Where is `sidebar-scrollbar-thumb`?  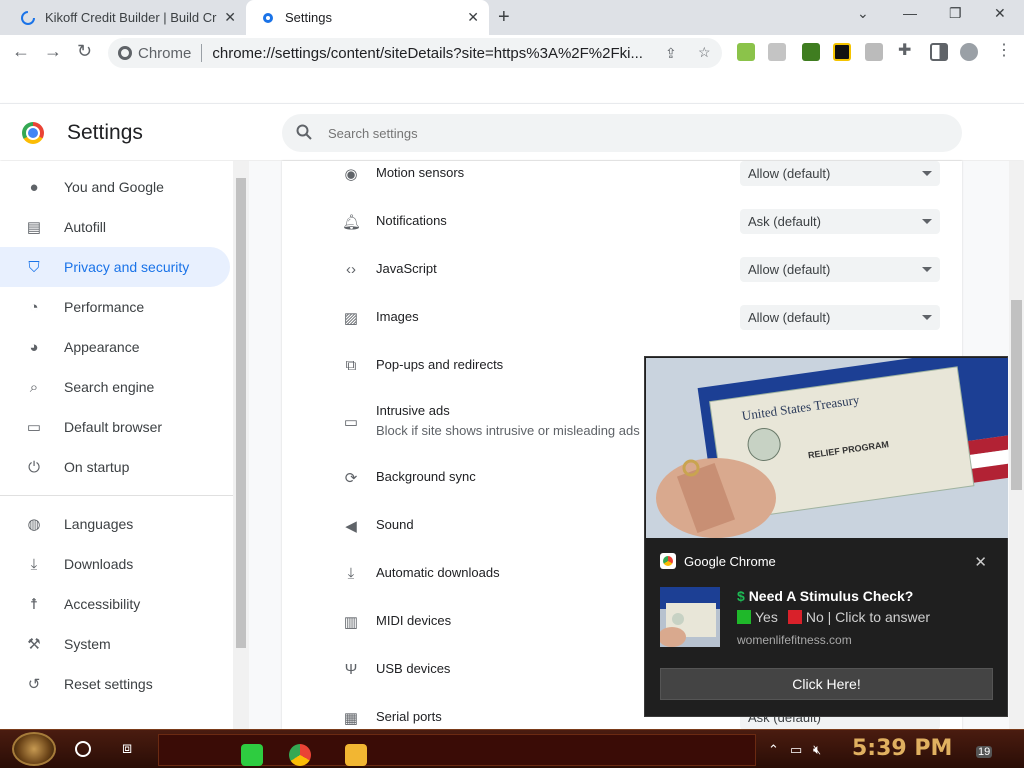
sidebar-scrollbar-thumb is located at coordinates (241, 413).